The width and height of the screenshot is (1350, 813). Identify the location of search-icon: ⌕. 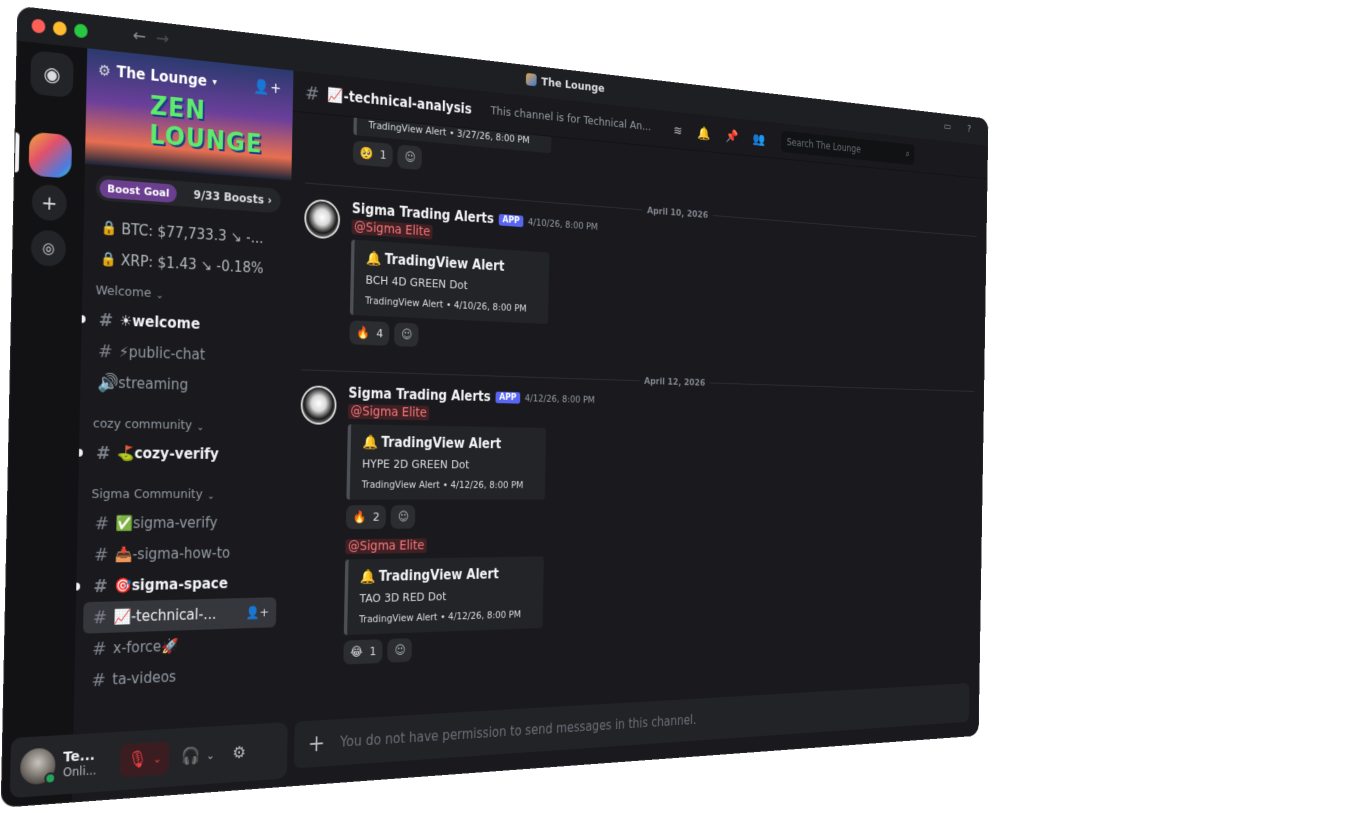
(907, 153).